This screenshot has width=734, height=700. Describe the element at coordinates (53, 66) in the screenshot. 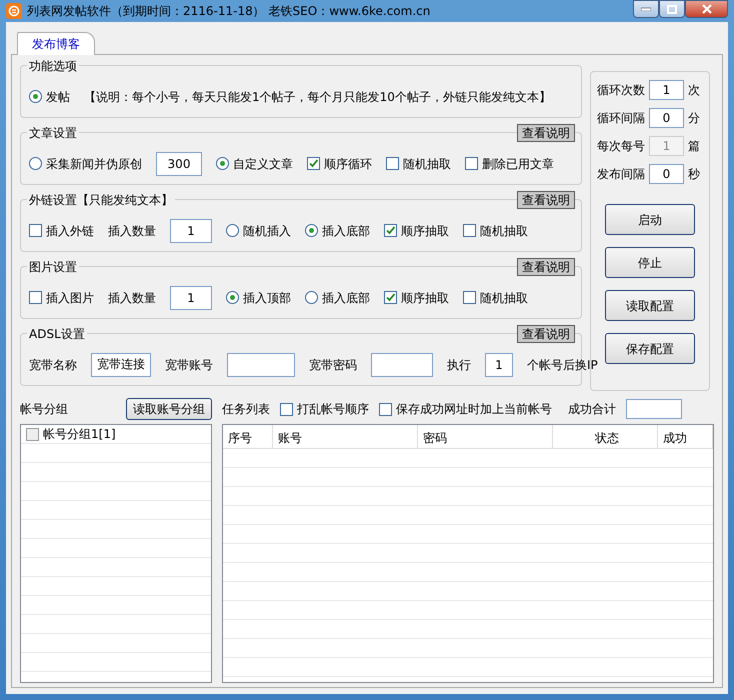

I see `group-title: 功能选项` at that location.